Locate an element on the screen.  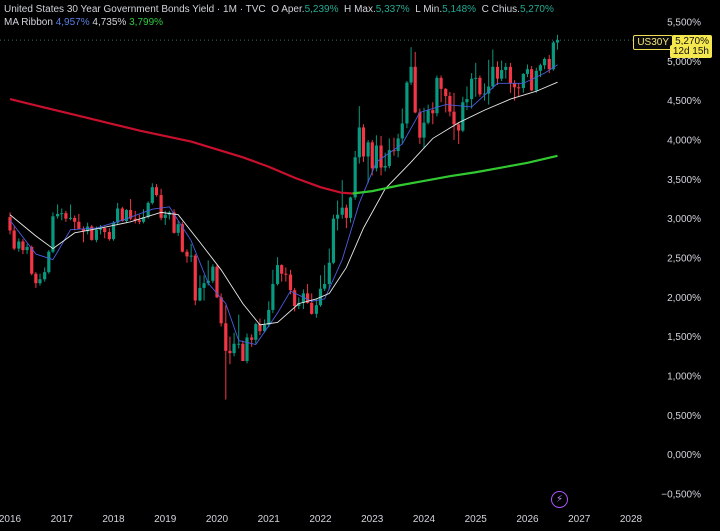
ohlc-open-value: 5,239% is located at coordinates (321, 9).